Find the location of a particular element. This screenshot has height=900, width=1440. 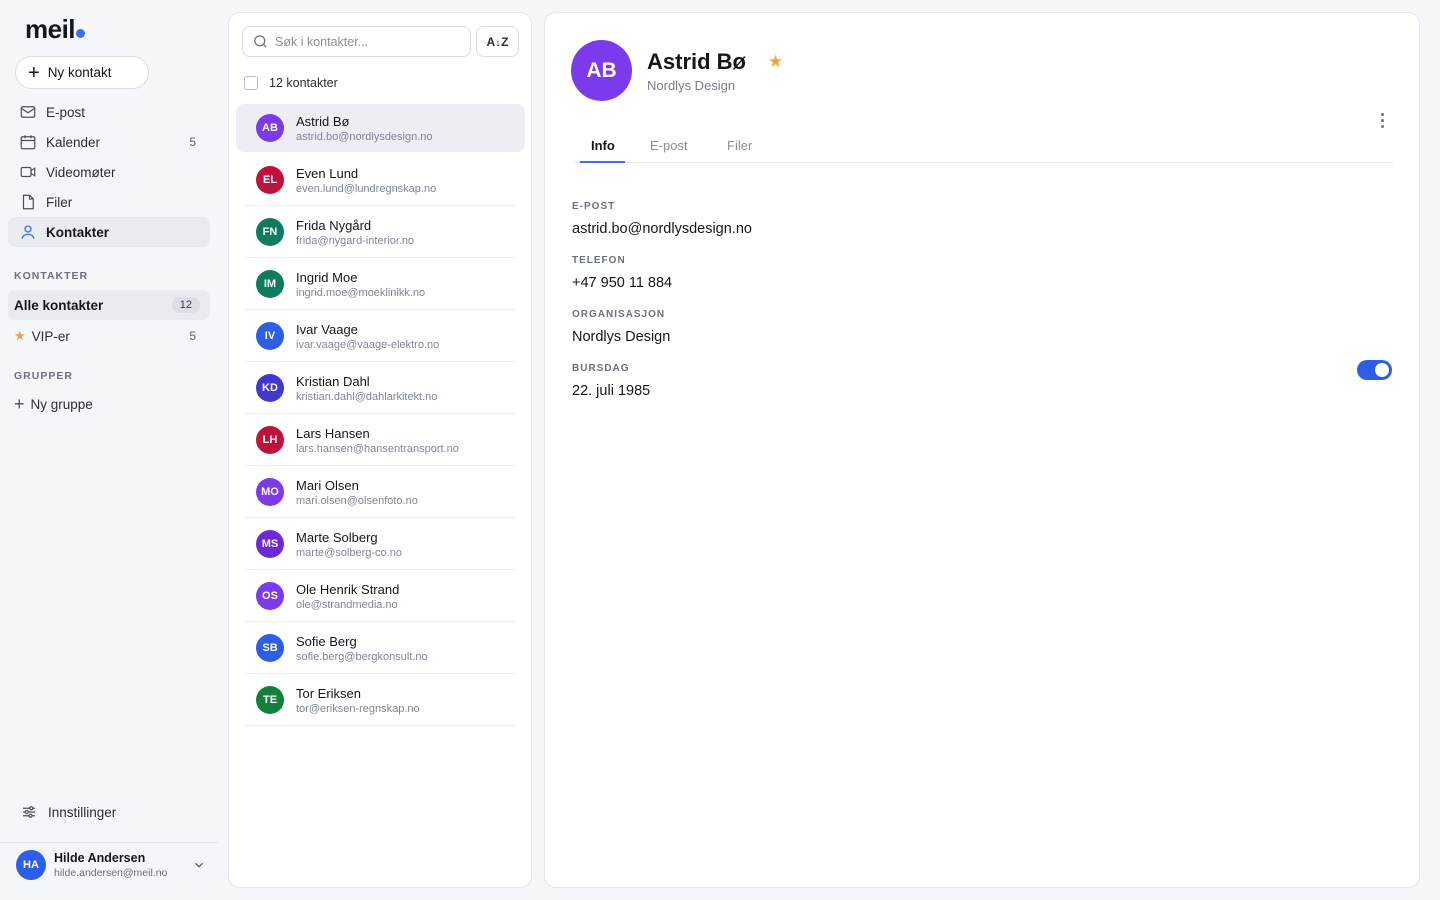

user-name: Hilde Andersen is located at coordinates (100, 858).